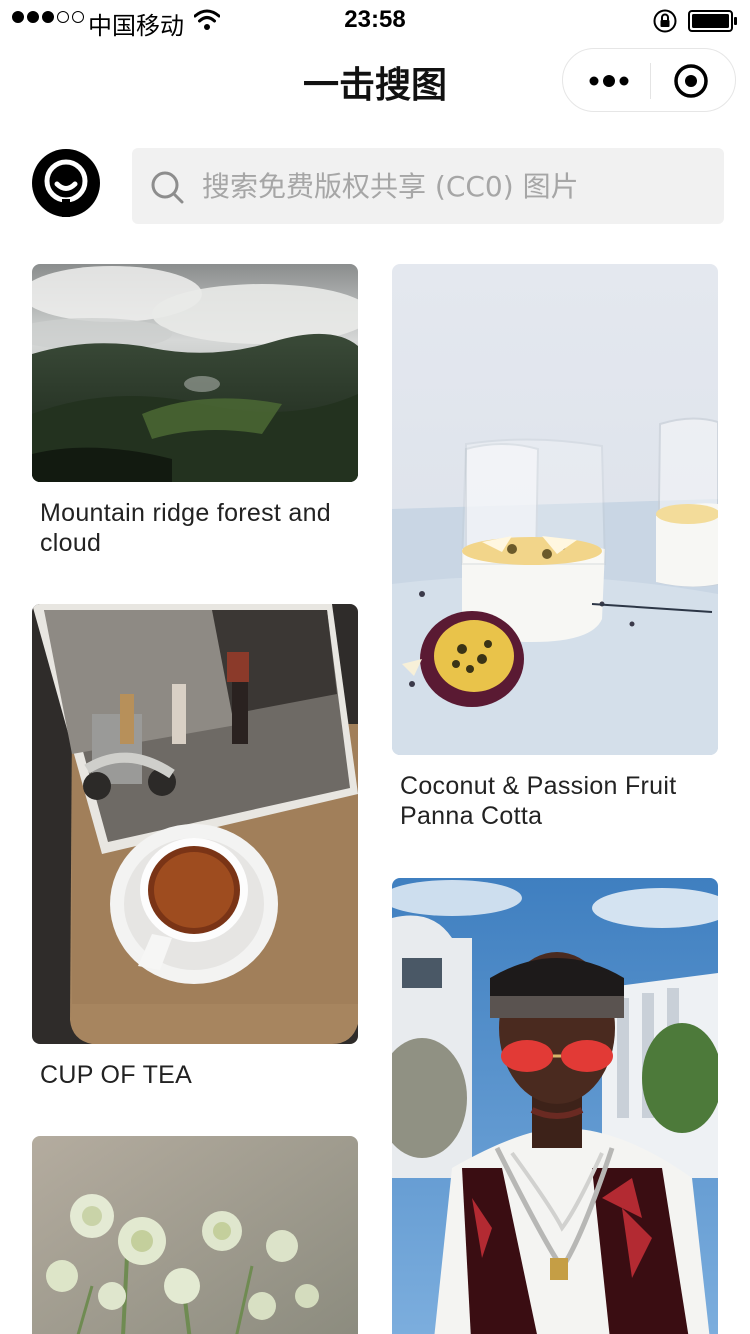  Describe the element at coordinates (538, 801) in the screenshot. I see `photo-title: Coconut & Passion Fruit Panna Cotta` at that location.